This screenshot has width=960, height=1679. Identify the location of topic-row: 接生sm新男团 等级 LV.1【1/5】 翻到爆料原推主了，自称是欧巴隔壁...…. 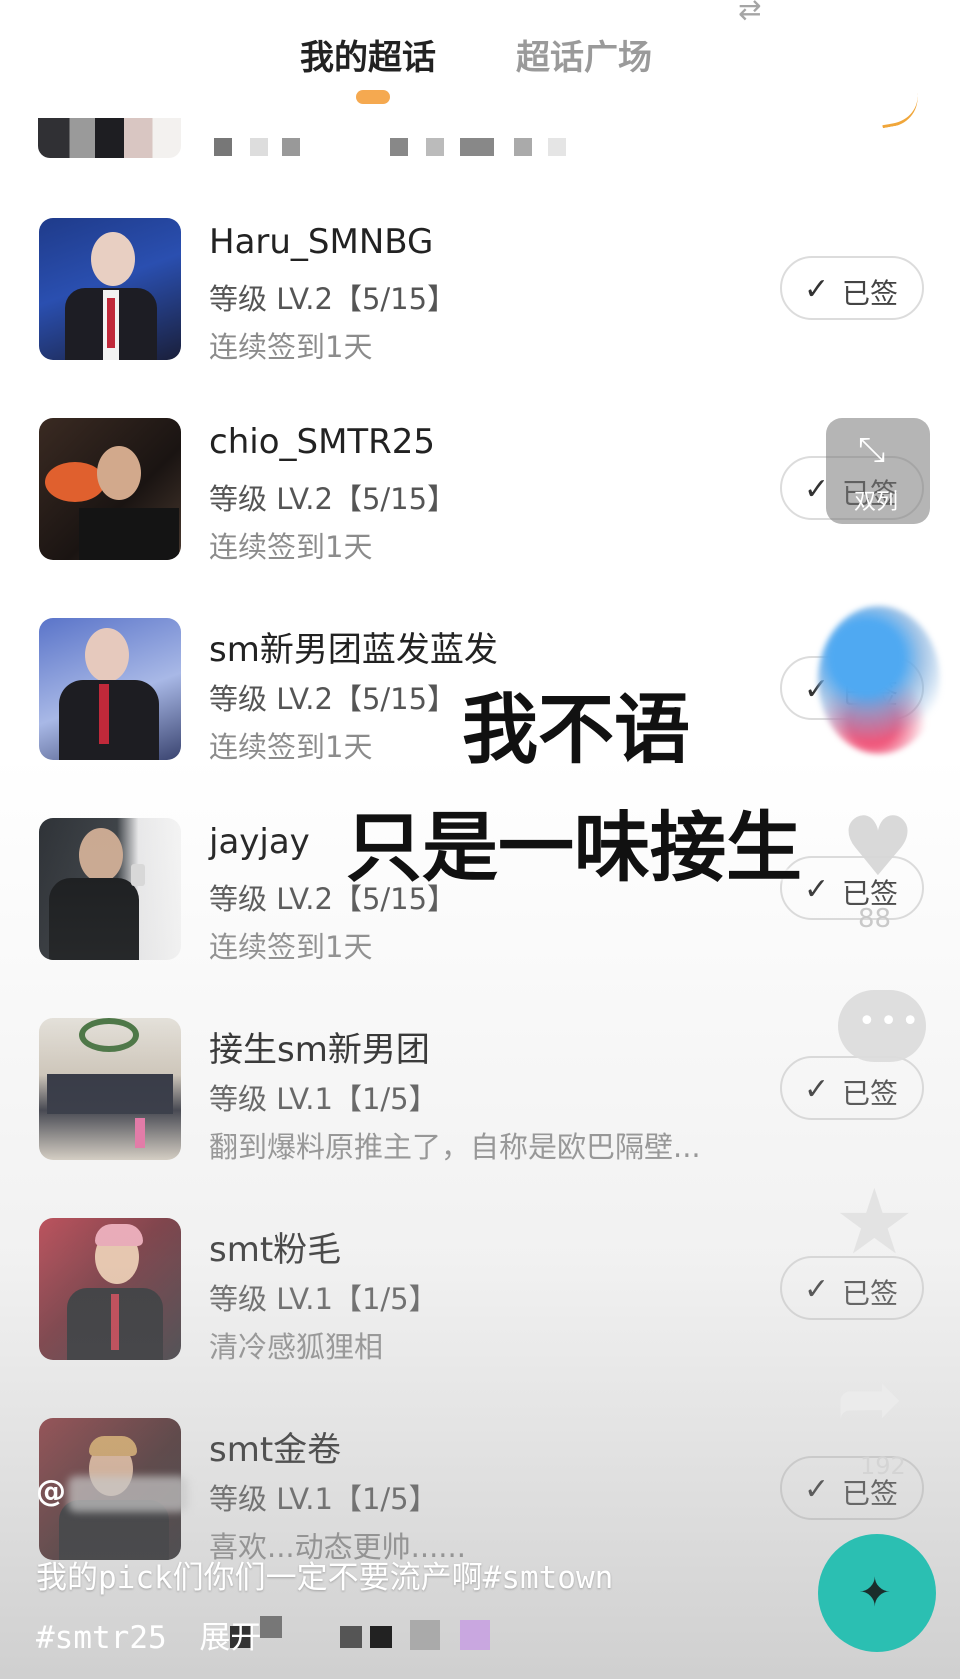
(480, 1093).